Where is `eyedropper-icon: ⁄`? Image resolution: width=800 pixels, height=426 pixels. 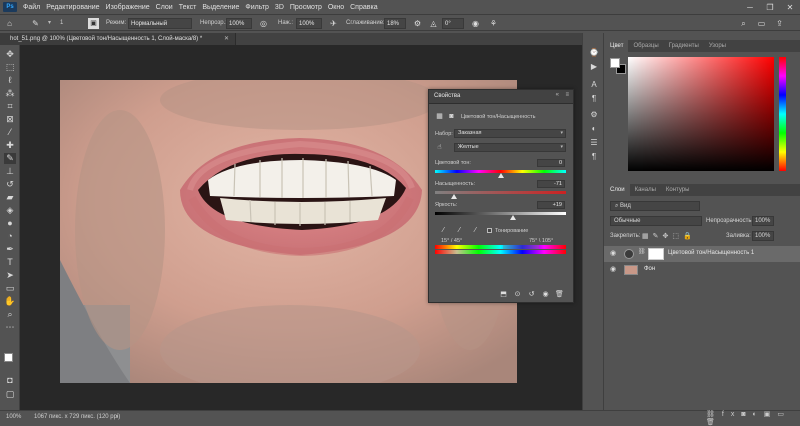
eyedropper-icon: ⁄ is located at coordinates (443, 230).